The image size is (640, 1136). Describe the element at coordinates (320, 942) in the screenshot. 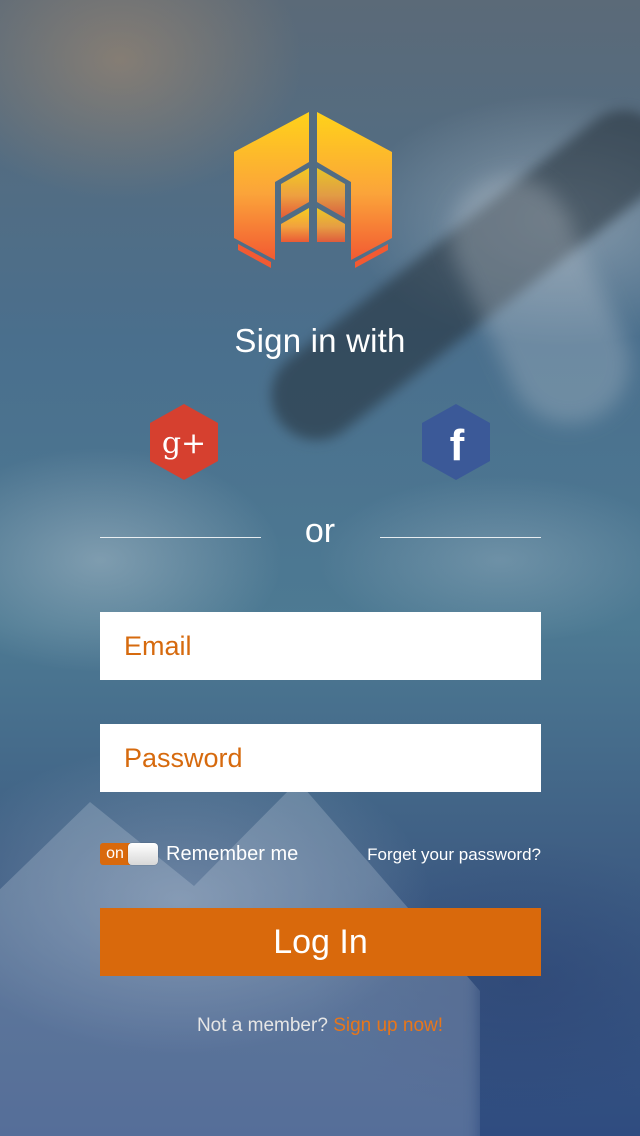

I see `login-button: Log In` at that location.